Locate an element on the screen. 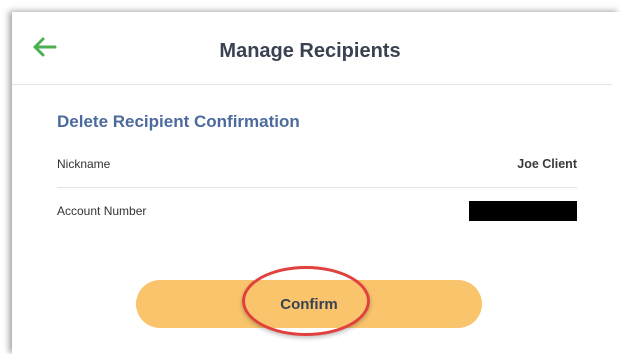 The image size is (620, 354). nickname-value: Joe Client is located at coordinates (547, 164).